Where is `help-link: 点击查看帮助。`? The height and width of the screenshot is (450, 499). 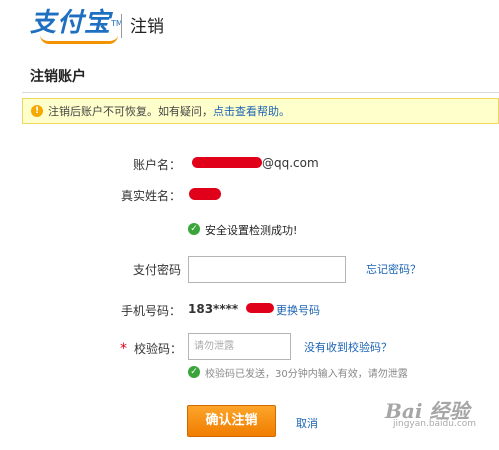
help-link: 点击查看帮助。 is located at coordinates (251, 111).